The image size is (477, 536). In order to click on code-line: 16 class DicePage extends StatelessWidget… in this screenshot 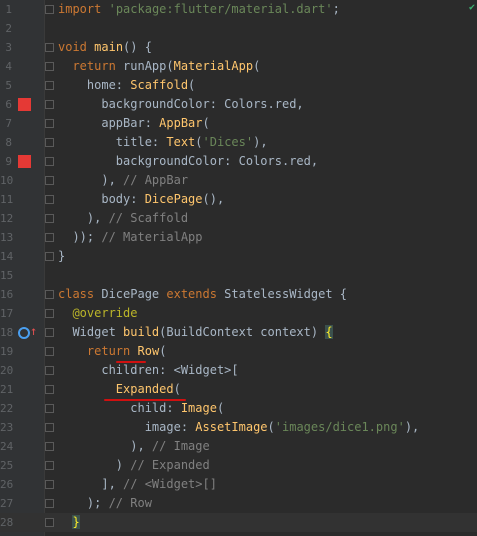, I will do `click(238, 294)`.